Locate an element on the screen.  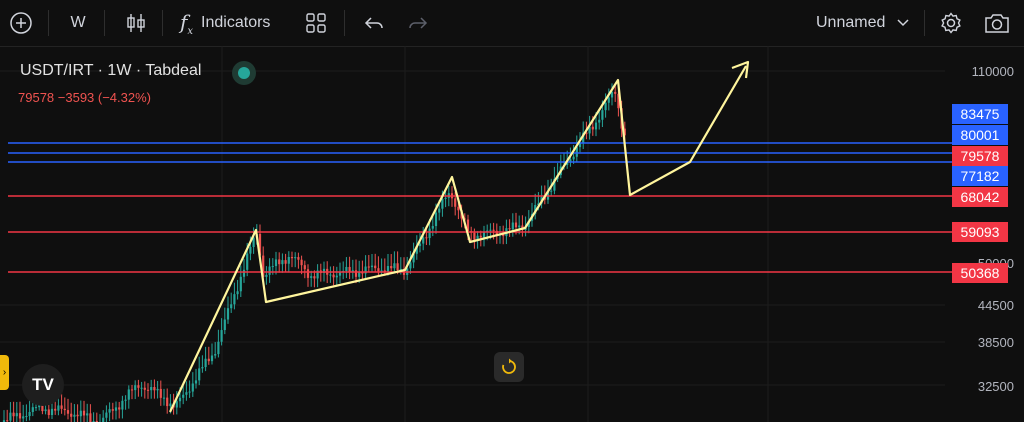
market-status-icon is located at coordinates (244, 73).